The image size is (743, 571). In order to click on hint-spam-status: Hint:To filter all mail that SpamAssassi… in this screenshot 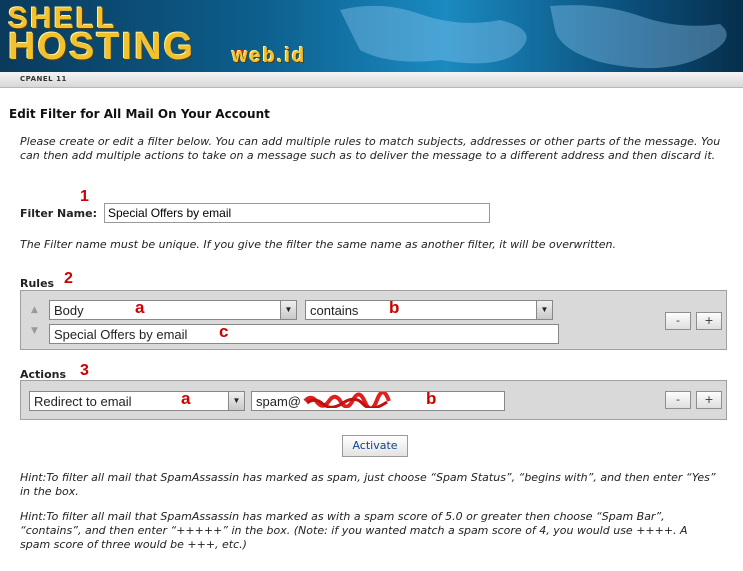, I will do `click(368, 484)`.